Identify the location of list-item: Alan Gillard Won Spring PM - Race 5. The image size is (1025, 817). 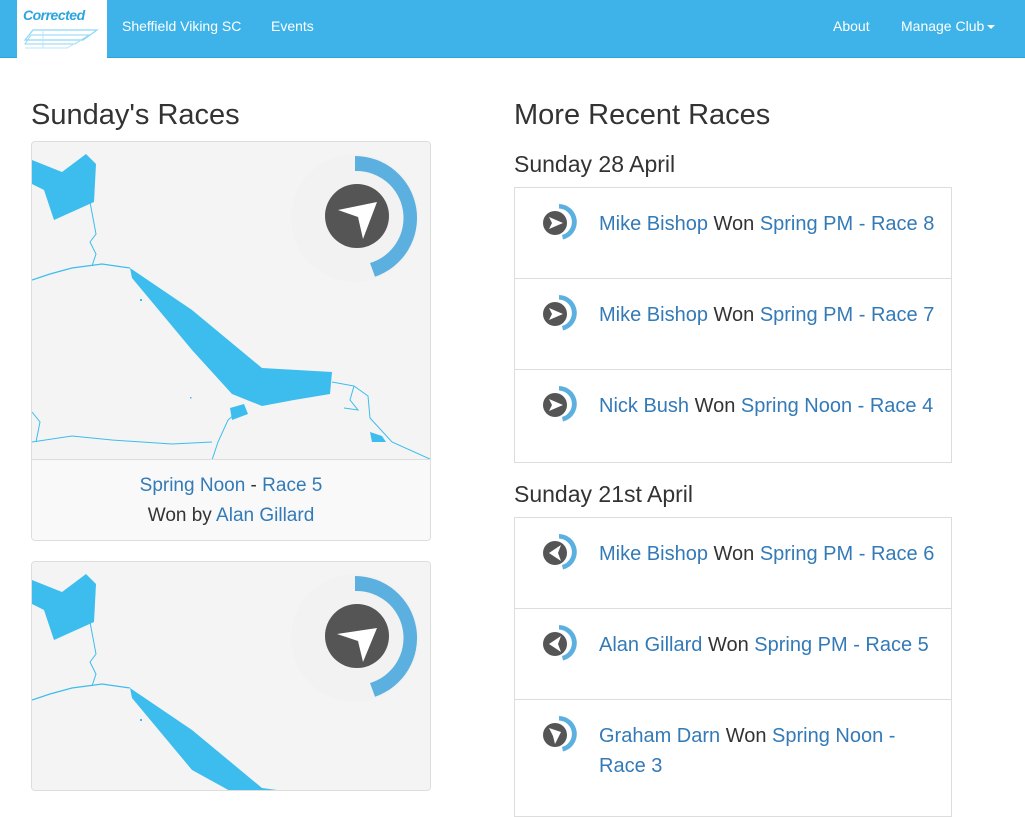
(733, 653).